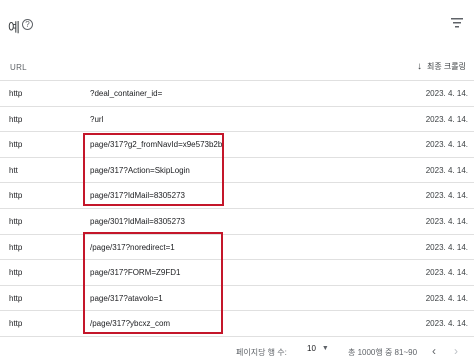  What do you see at coordinates (419, 66) in the screenshot?
I see `arrow-down-icon: ↓` at bounding box center [419, 66].